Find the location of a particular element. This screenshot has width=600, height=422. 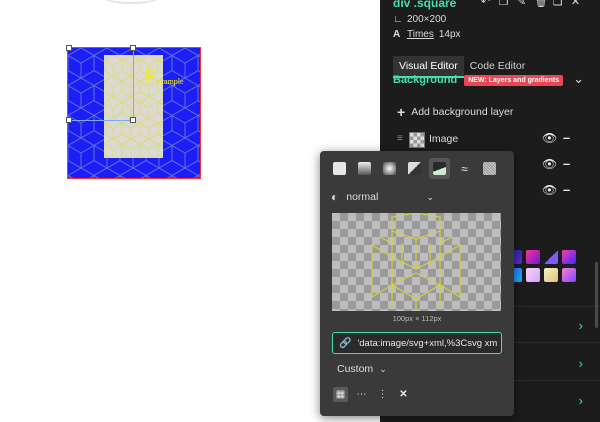

linear-gradient-icon is located at coordinates (364, 168).